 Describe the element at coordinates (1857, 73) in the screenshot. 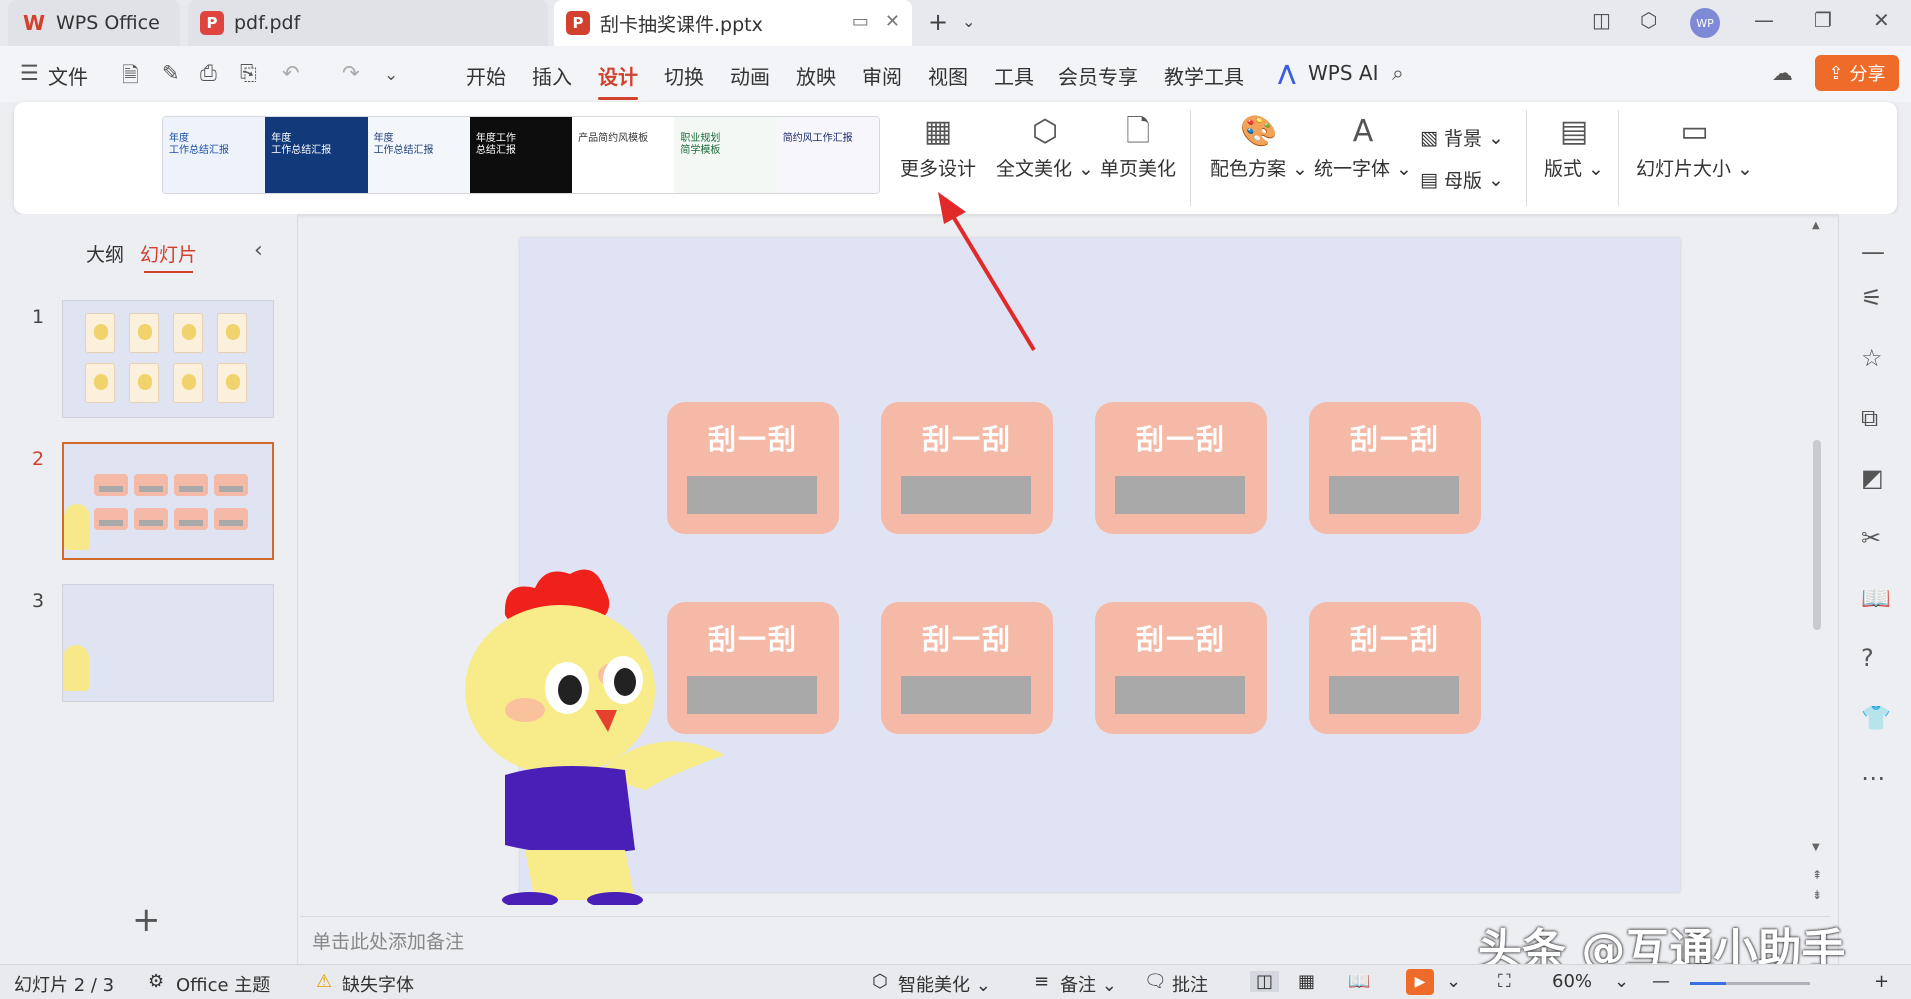

I see `share-button: ⇪ 分享` at that location.